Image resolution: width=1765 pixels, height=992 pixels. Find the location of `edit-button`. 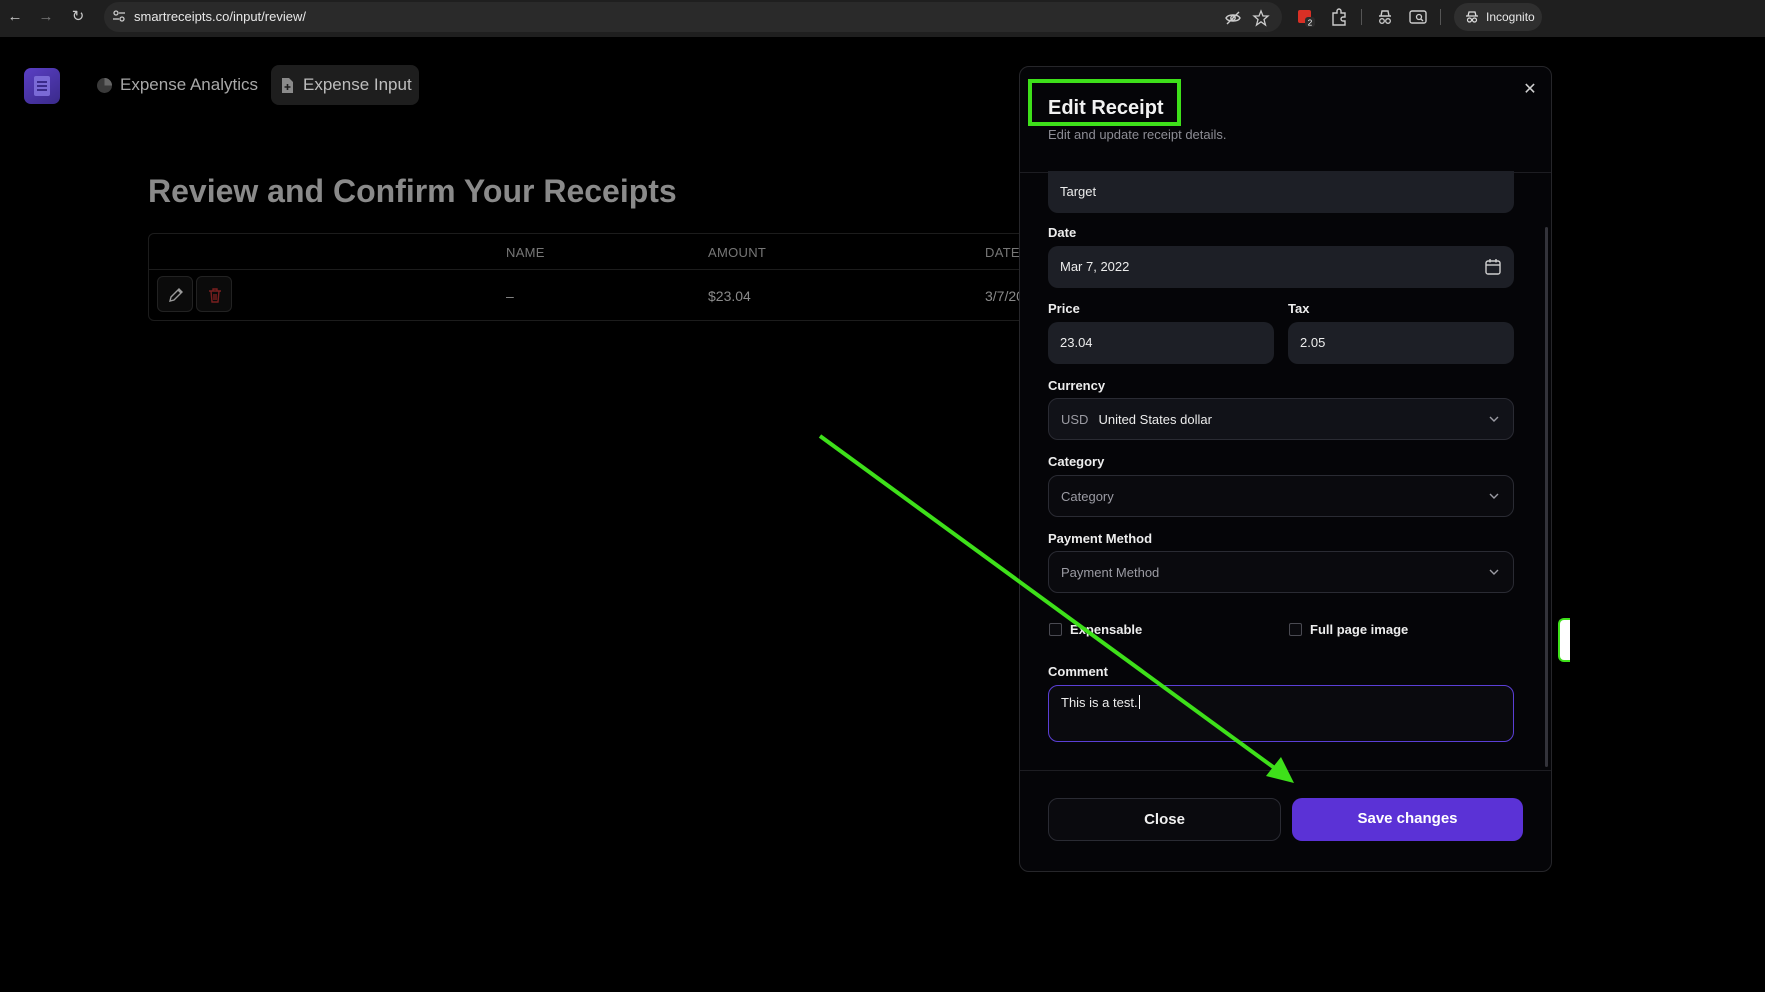

edit-button is located at coordinates (175, 294).